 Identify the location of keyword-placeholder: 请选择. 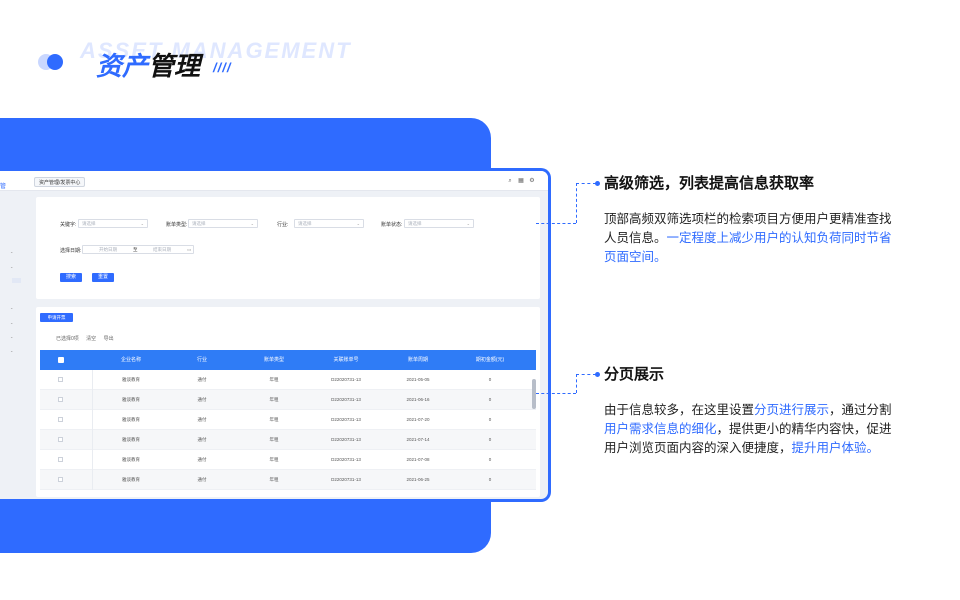
(89, 223).